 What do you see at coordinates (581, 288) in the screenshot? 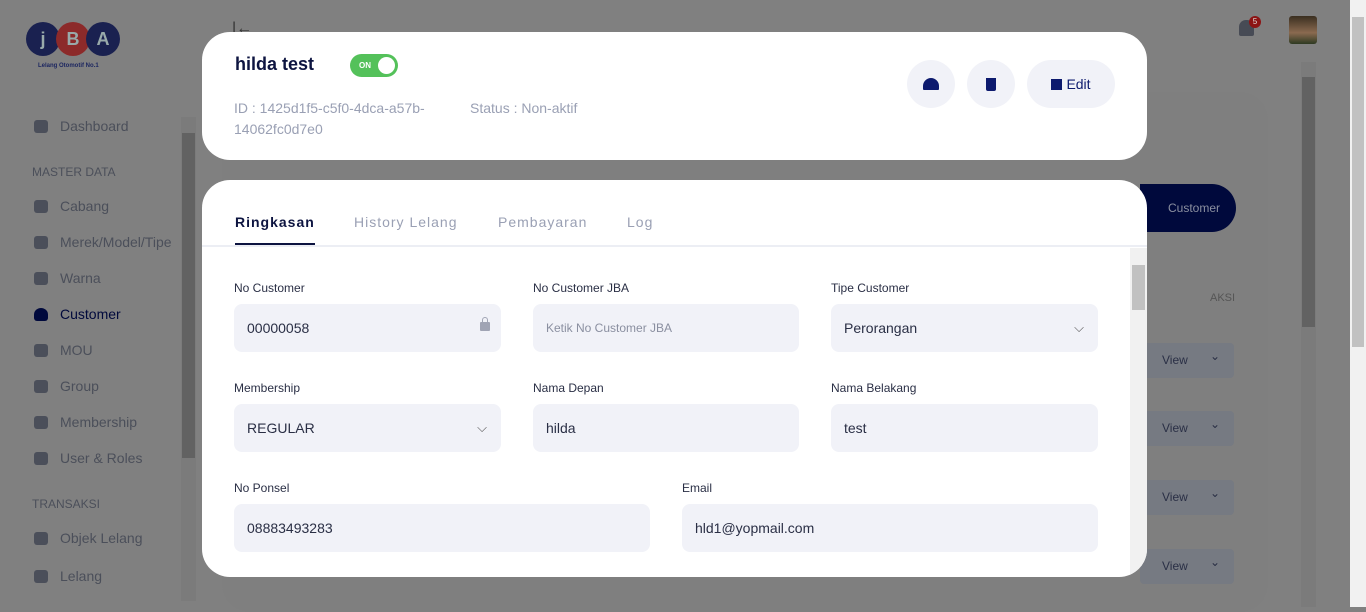
I see `no-customer-jba-label: No Customer JBA` at bounding box center [581, 288].